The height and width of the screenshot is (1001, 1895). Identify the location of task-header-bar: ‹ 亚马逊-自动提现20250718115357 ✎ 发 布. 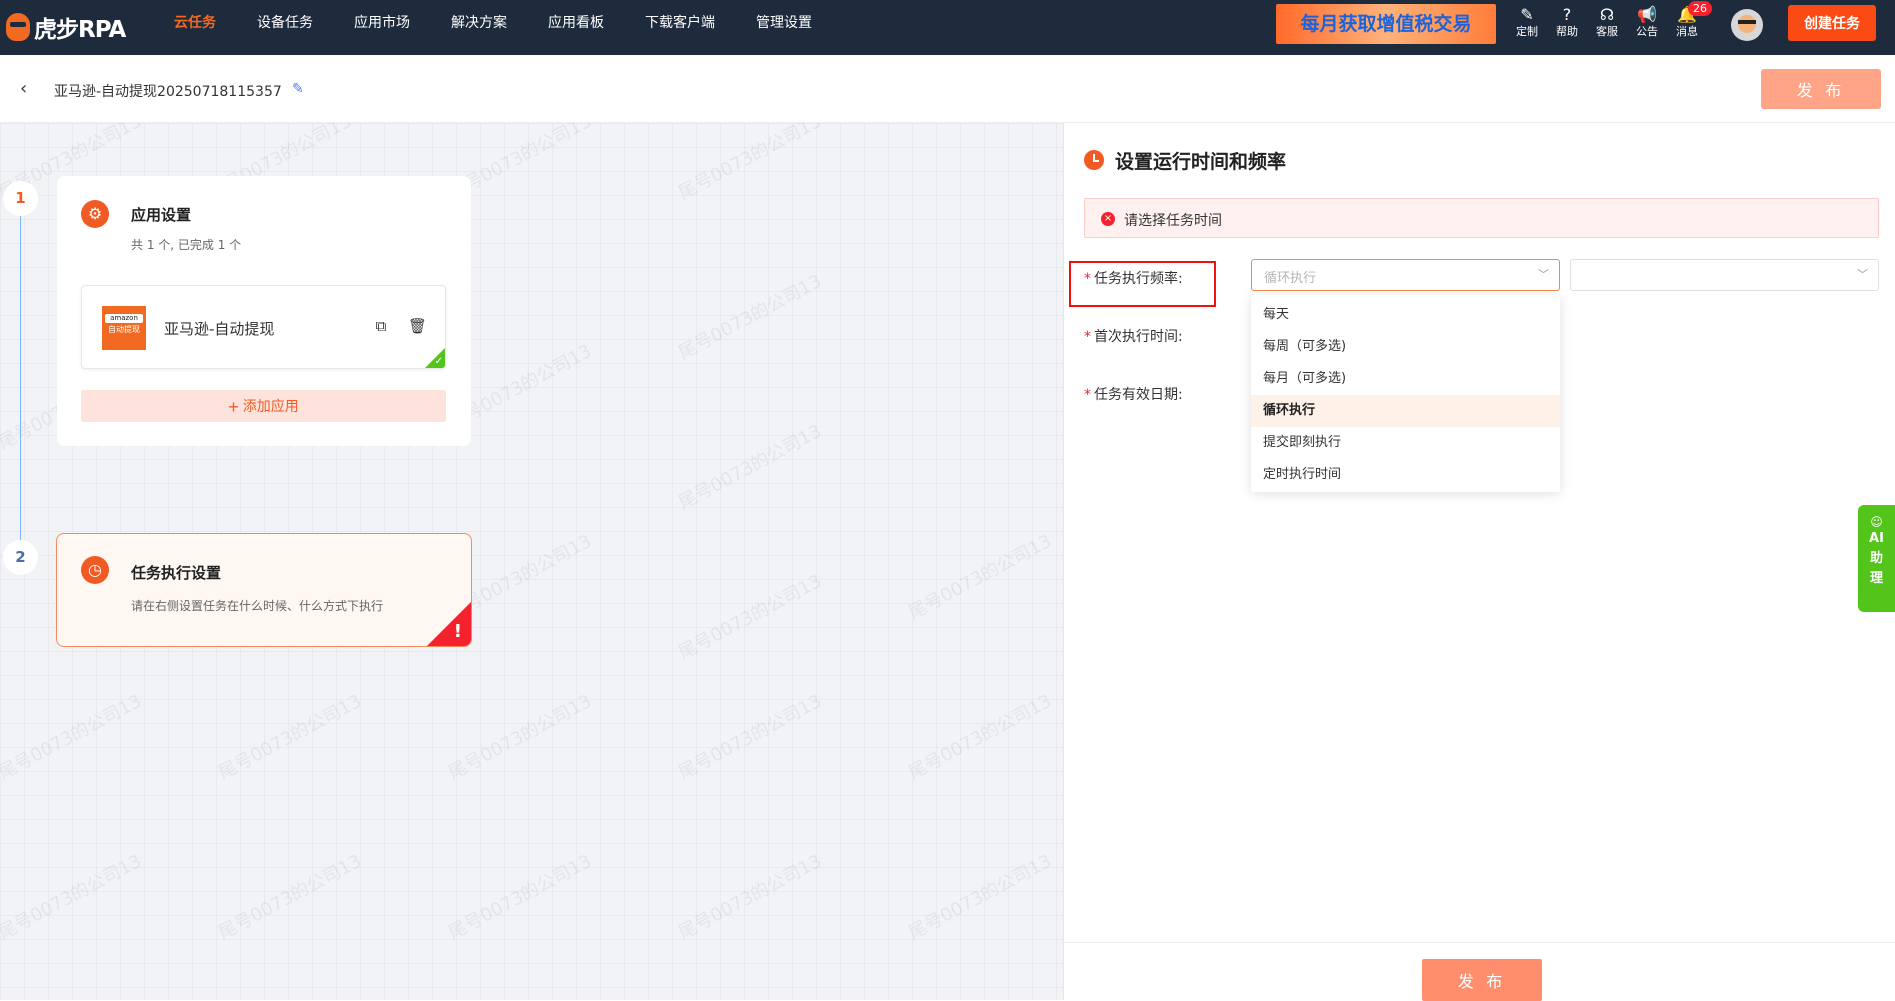
(947, 89).